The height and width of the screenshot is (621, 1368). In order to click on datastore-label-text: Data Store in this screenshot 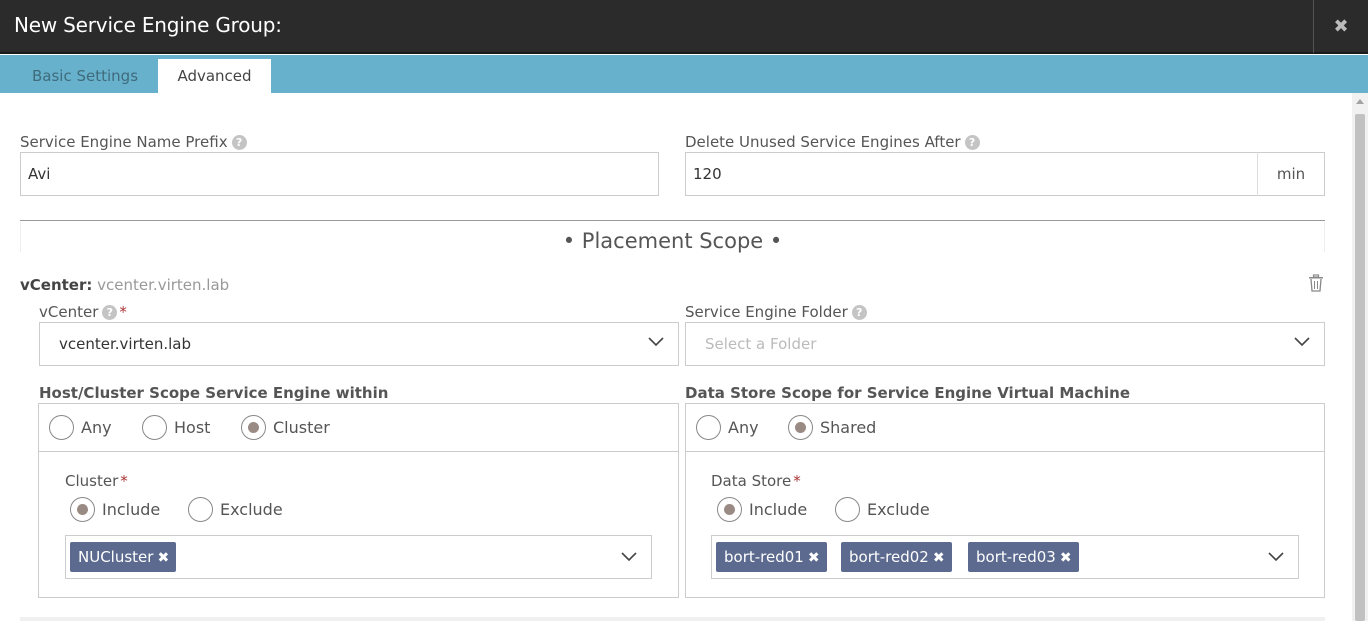, I will do `click(751, 481)`.